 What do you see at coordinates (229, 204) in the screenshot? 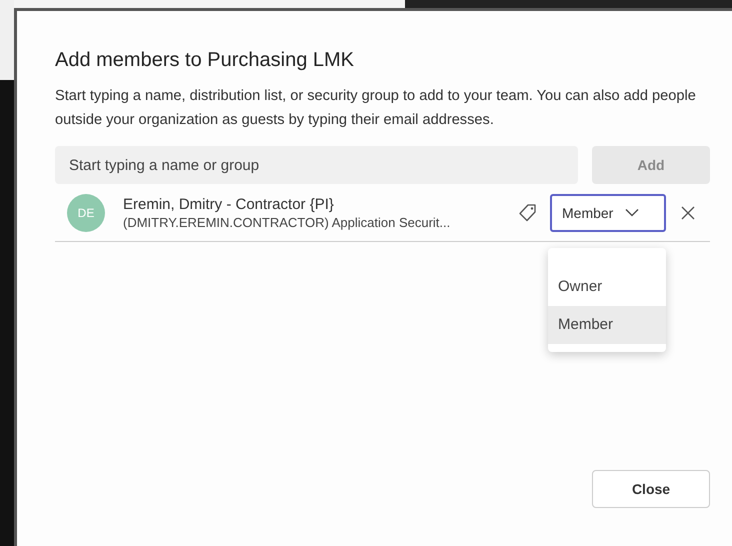
I see `member-name: Eremin, Dmitry - Contractor {PI}` at bounding box center [229, 204].